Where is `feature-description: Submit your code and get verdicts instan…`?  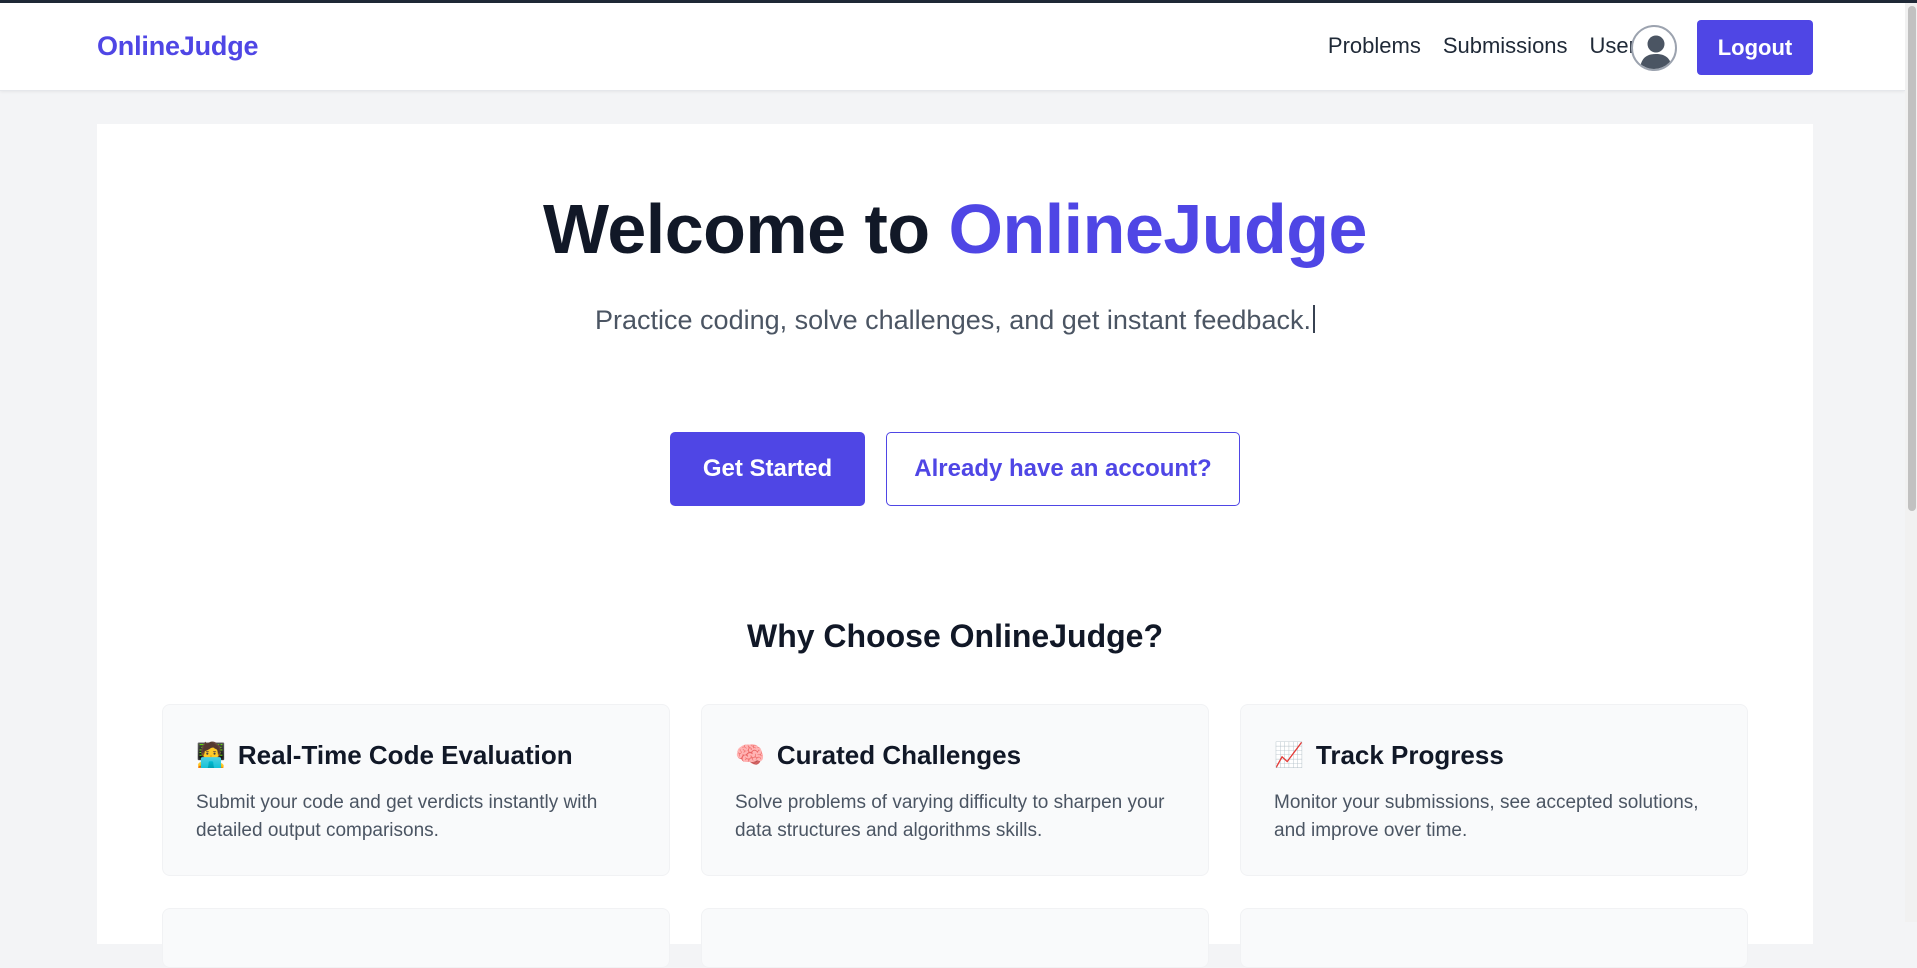 feature-description: Submit your code and get verdicts instan… is located at coordinates (397, 816).